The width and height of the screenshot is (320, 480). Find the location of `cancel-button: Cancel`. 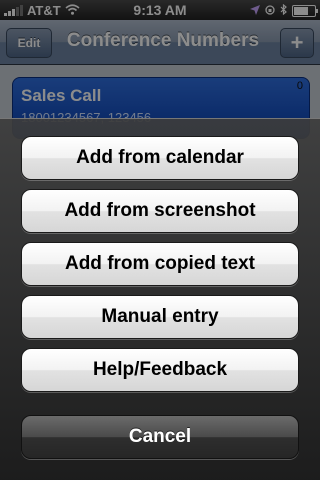

cancel-button: Cancel is located at coordinates (160, 437).